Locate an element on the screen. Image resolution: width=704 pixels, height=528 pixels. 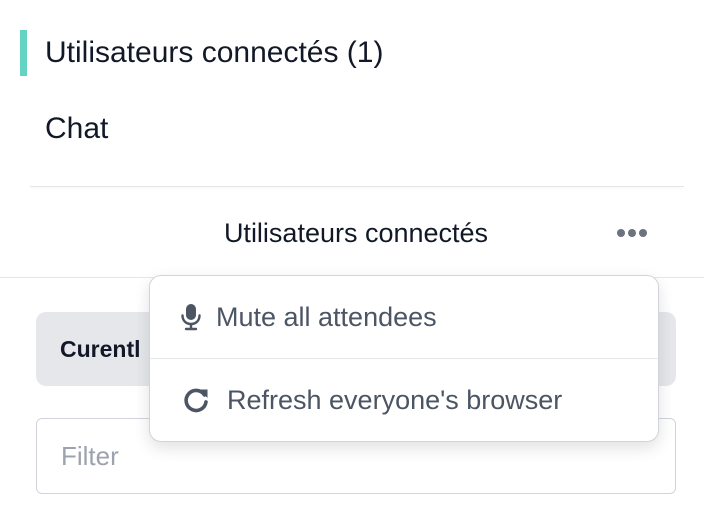
panel-title: Utilisateurs connectés is located at coordinates (356, 233).